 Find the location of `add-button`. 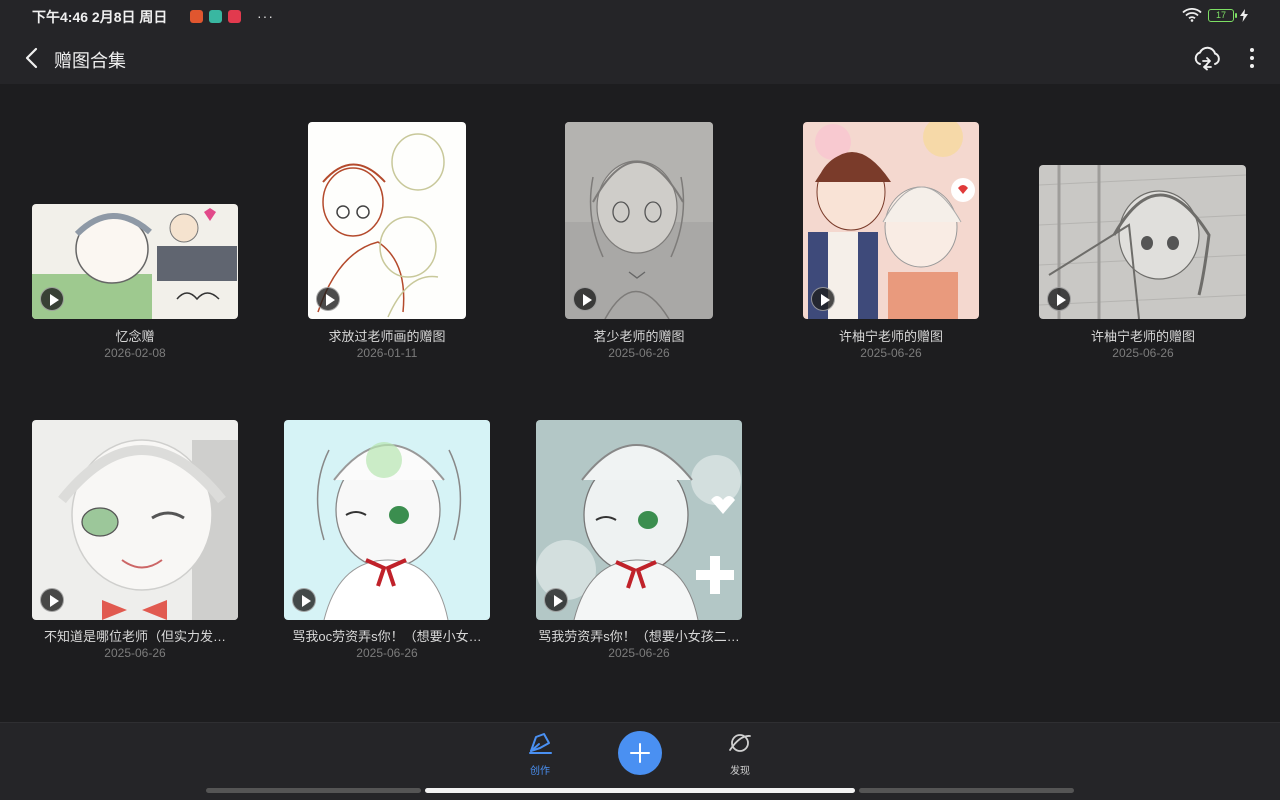

add-button is located at coordinates (640, 753).